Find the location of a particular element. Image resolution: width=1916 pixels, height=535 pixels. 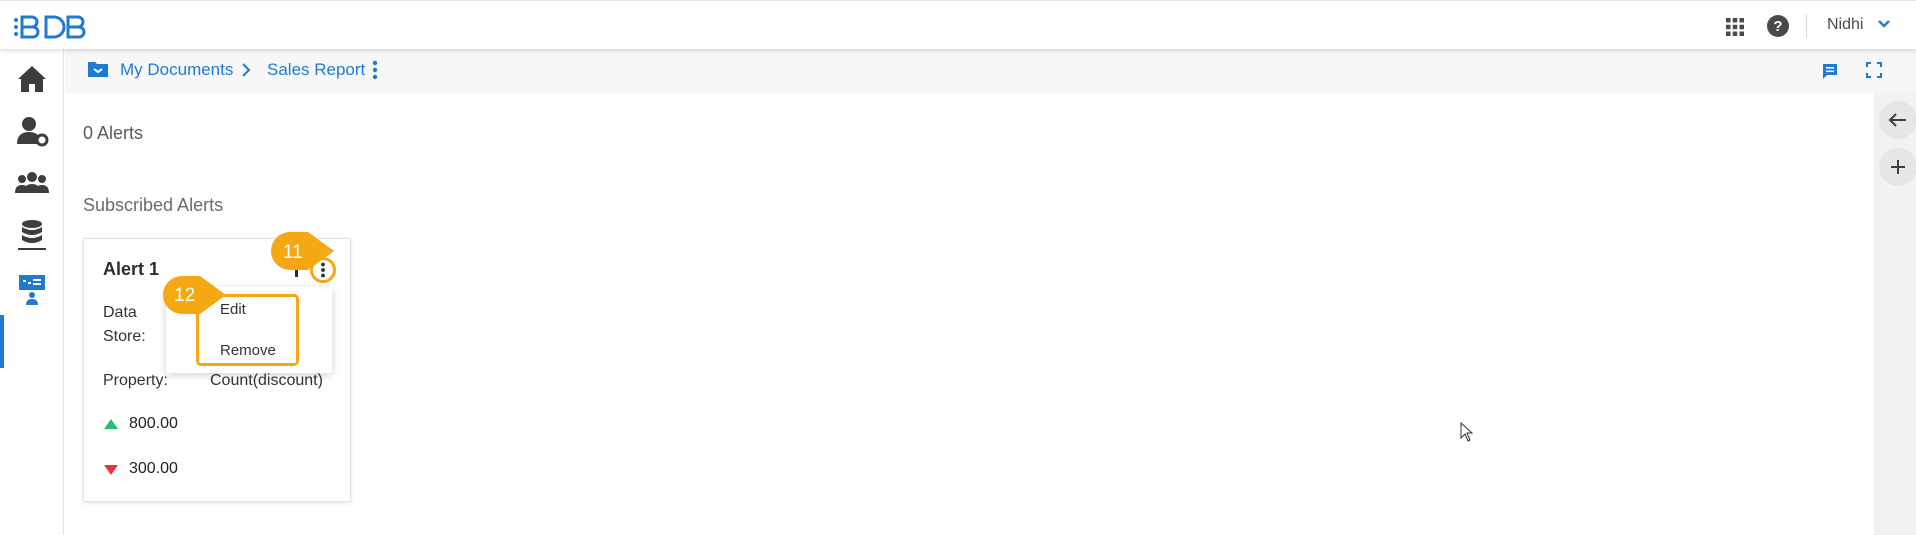

fullscreen-icon is located at coordinates (1874, 70).